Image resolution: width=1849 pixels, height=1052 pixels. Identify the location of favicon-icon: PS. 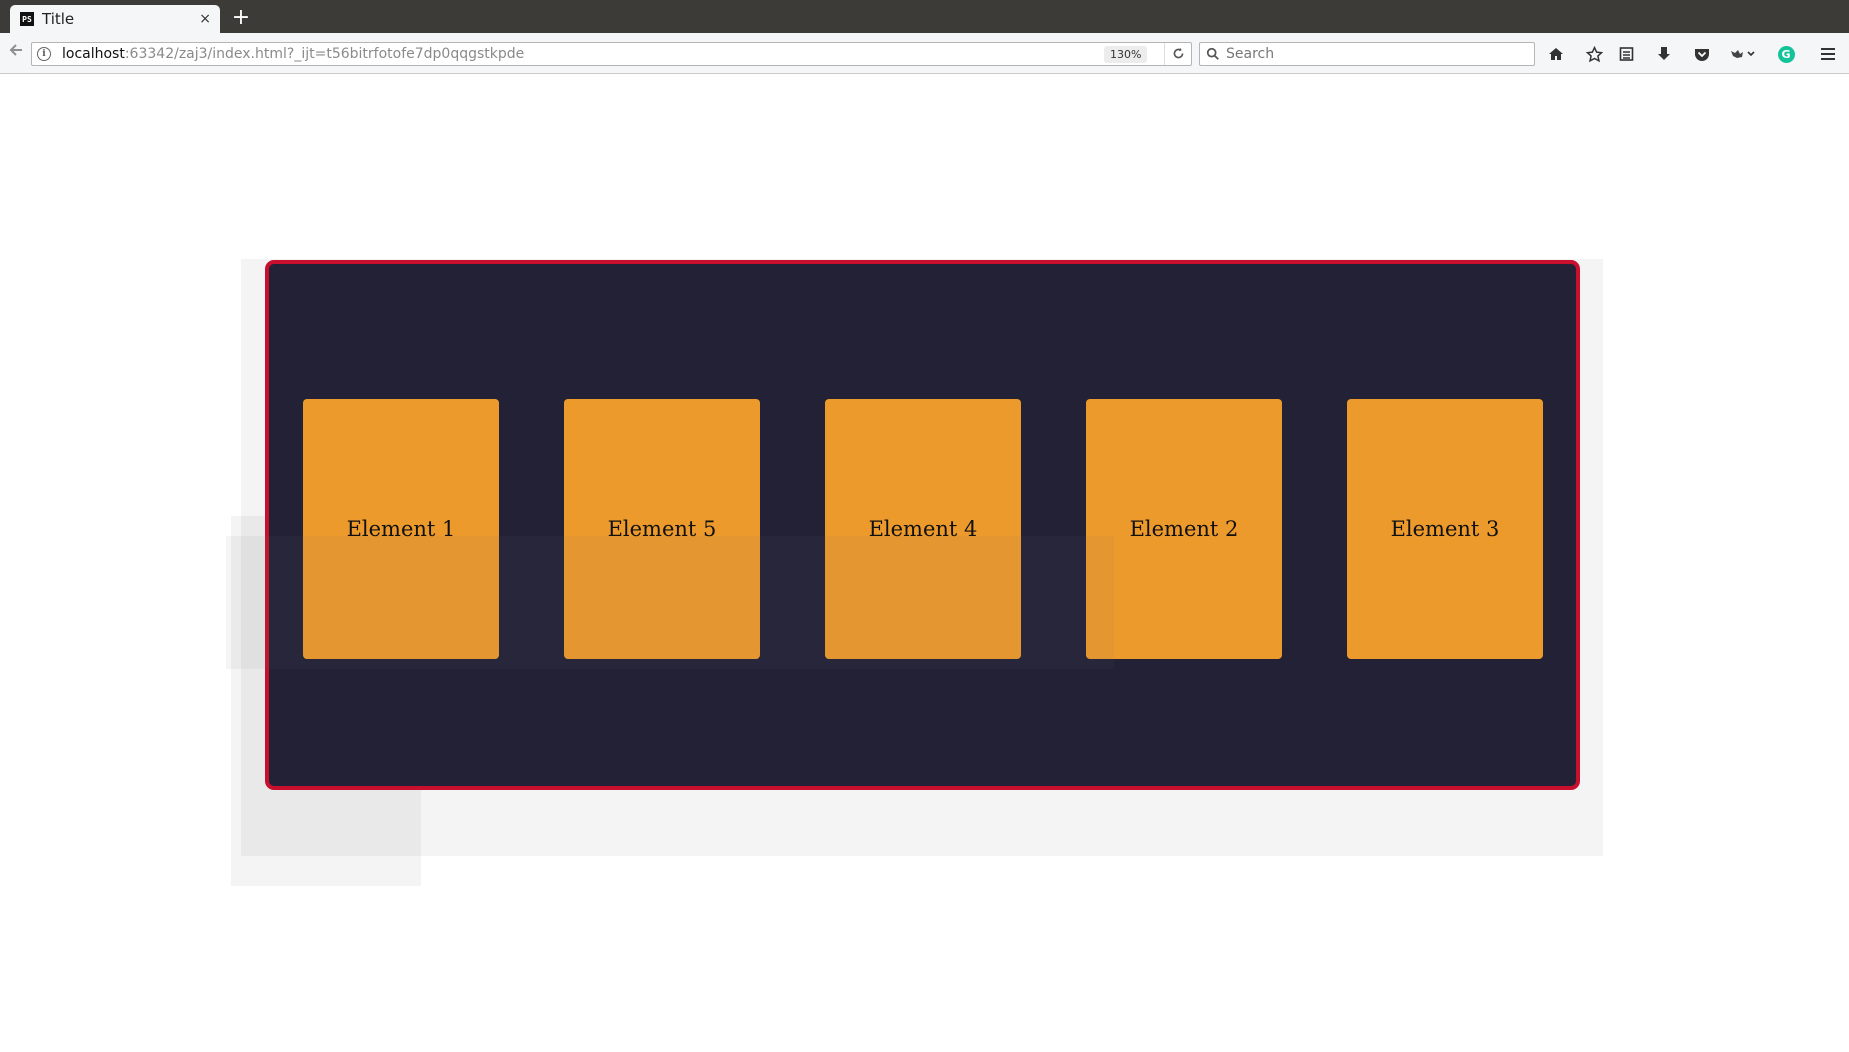
(27, 19).